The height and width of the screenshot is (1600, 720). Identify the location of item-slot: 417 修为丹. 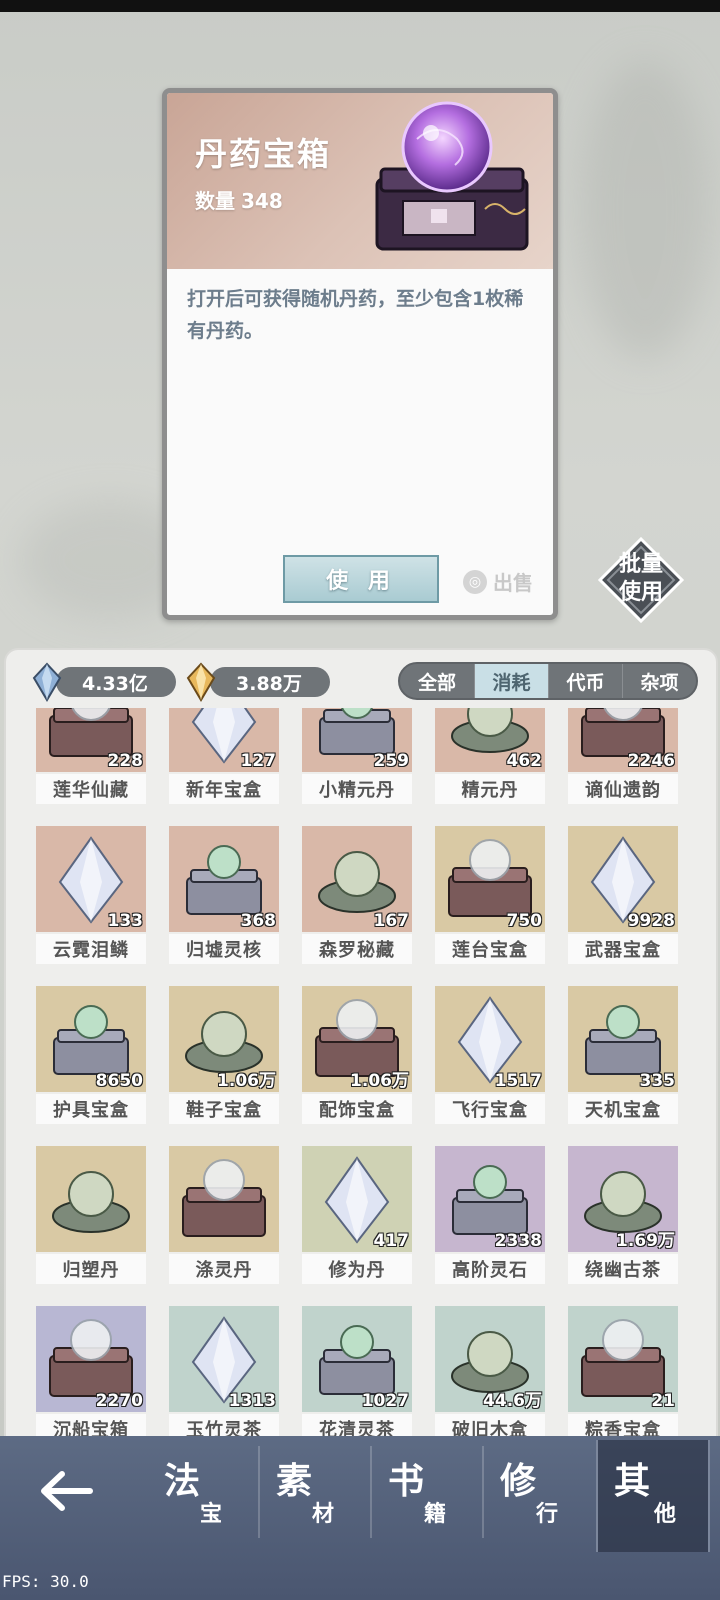
(357, 1215).